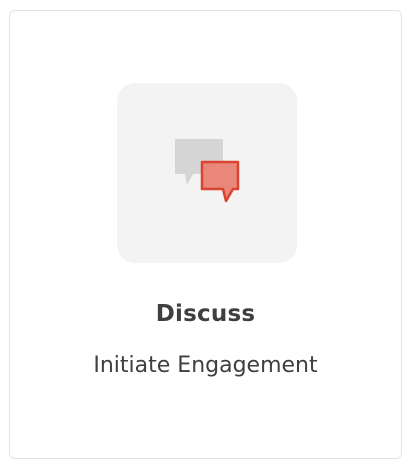 The image size is (416, 470). What do you see at coordinates (220, 181) in the screenshot?
I see `front-bubble-shape` at bounding box center [220, 181].